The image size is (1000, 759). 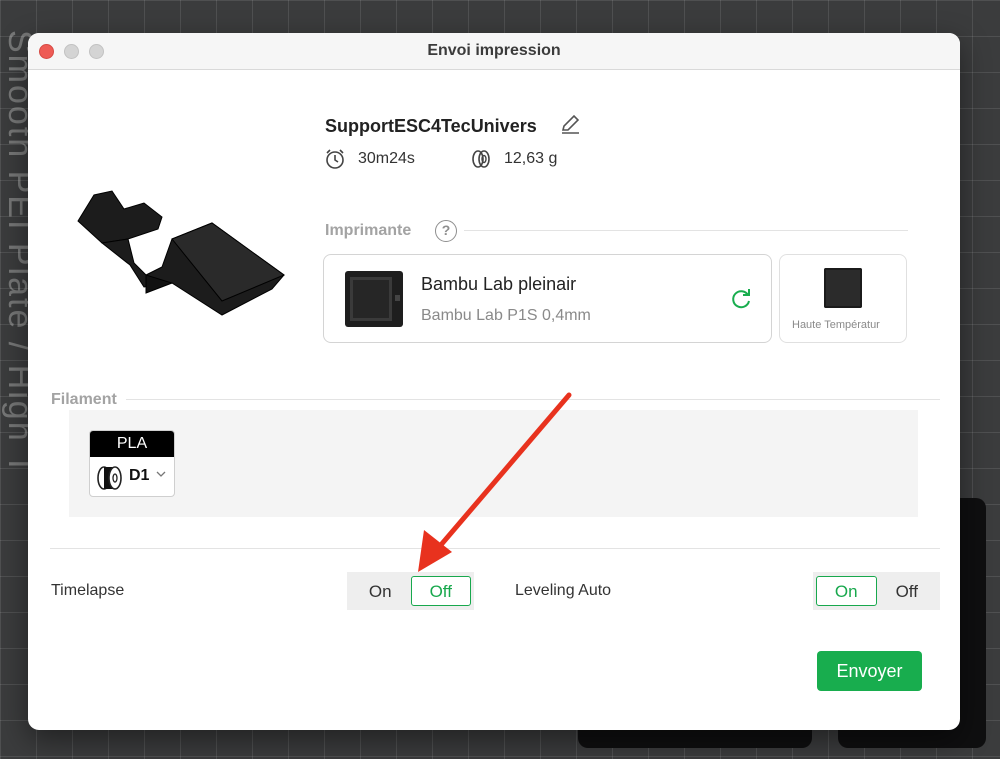 I want to click on timelapse-on-option: On, so click(x=380, y=591).